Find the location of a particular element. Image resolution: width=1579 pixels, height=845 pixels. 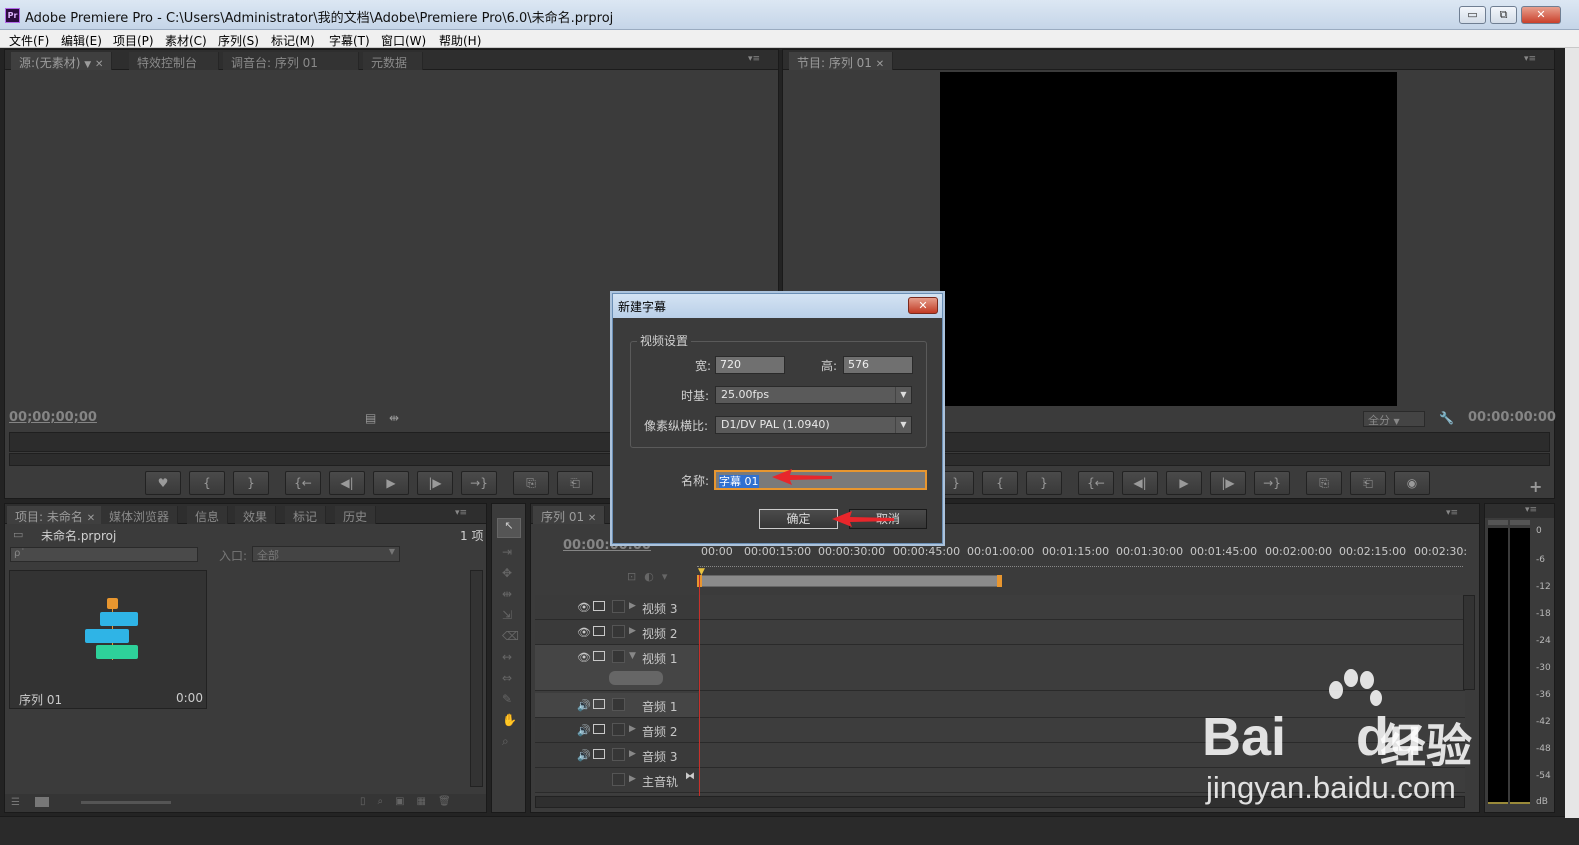

add-button-icon: + is located at coordinates (1535, 486).